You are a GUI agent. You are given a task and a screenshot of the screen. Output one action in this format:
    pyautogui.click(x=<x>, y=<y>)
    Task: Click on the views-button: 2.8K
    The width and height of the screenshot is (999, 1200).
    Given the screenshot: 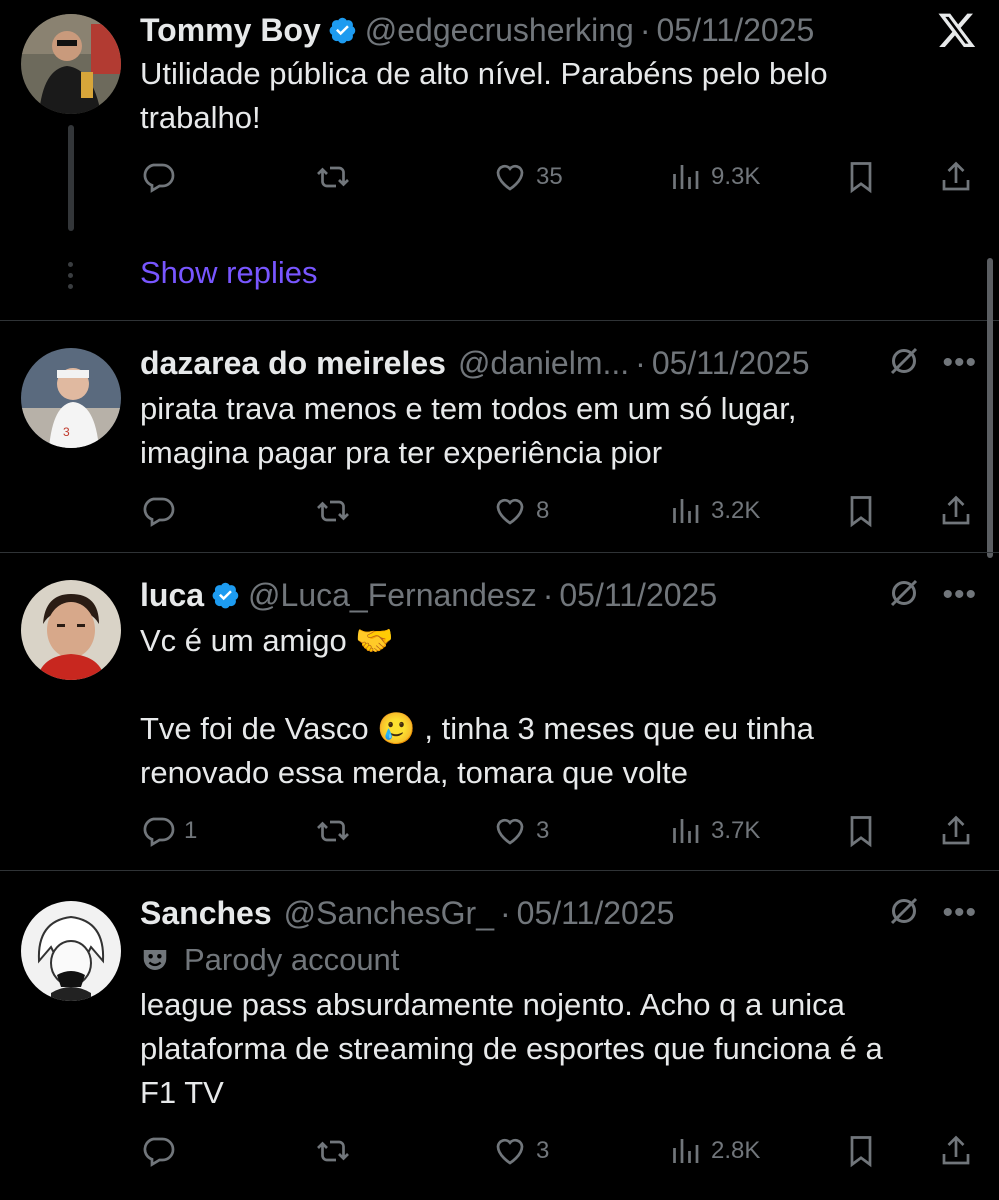 What is the action you would take?
    pyautogui.click(x=713, y=1151)
    